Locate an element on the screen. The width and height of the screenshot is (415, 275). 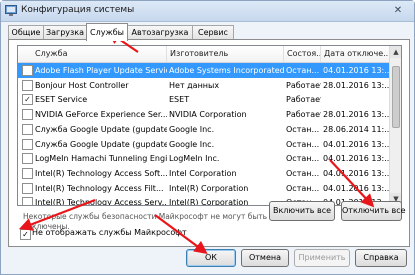
scroll-up-icon: ▲ is located at coordinates (395, 52).